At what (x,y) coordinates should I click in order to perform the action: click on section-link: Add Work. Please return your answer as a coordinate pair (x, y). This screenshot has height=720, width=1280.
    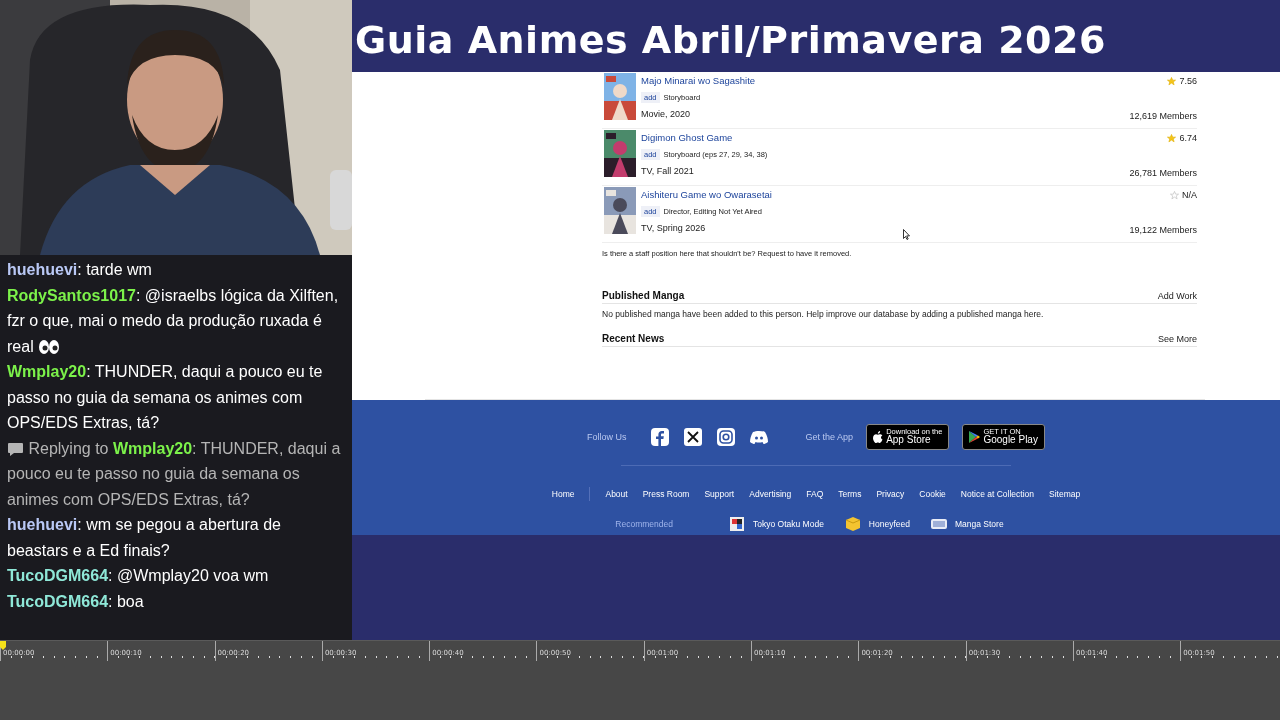
    Looking at the image, I should click on (1177, 296).